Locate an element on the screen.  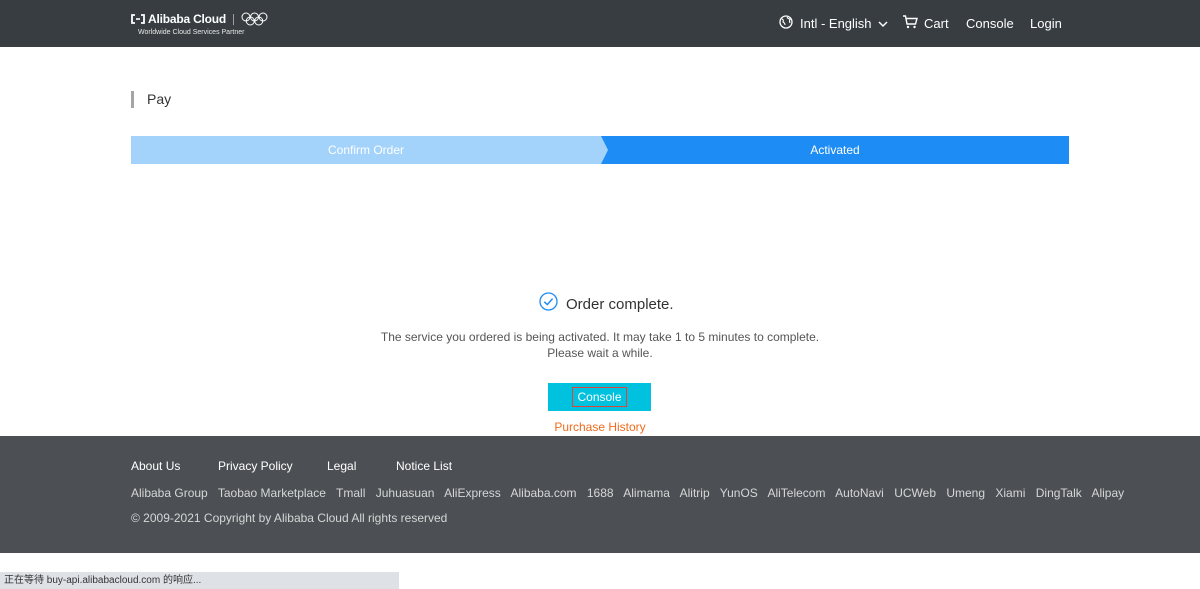
wait-message: Please wait a while. is located at coordinates (600, 353).